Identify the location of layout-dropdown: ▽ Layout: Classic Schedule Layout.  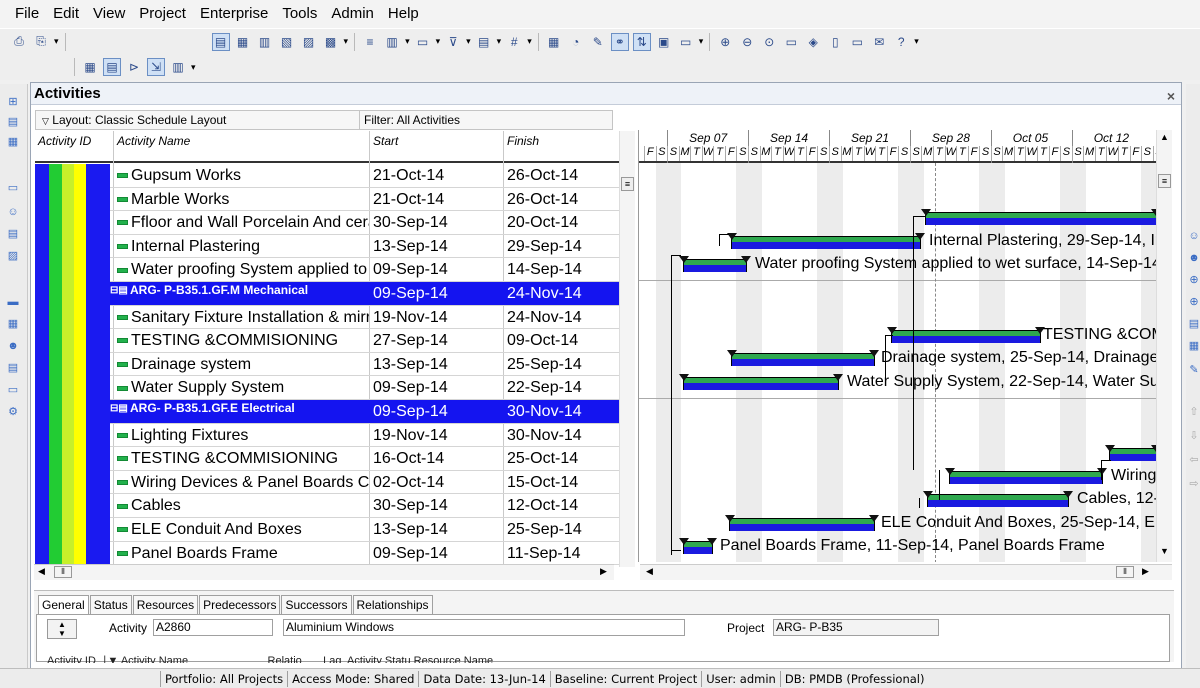
(198, 120).